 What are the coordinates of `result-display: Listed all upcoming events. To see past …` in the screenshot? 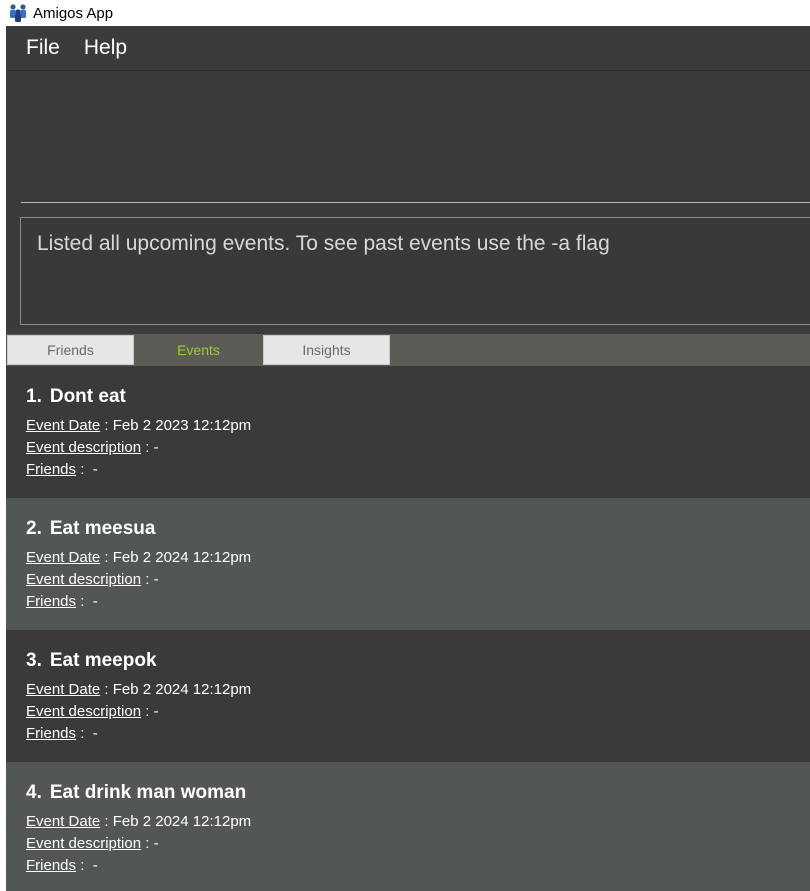 It's located at (408, 270).